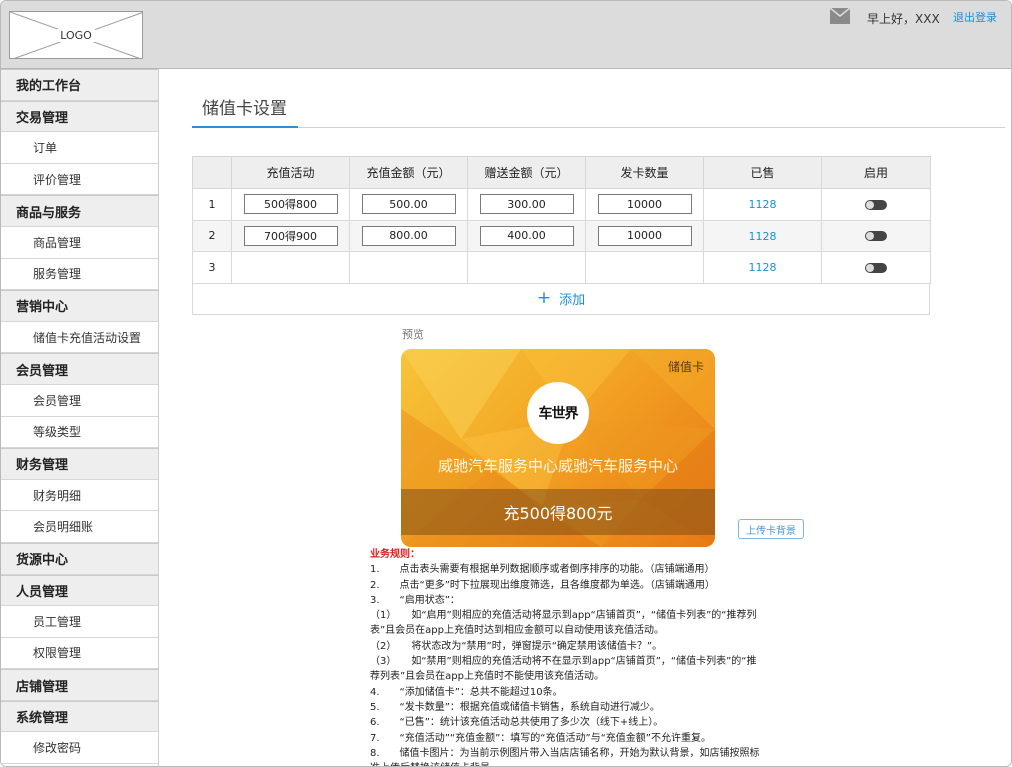  I want to click on sidebar-item-member-ledger: 会员明细账, so click(79, 527).